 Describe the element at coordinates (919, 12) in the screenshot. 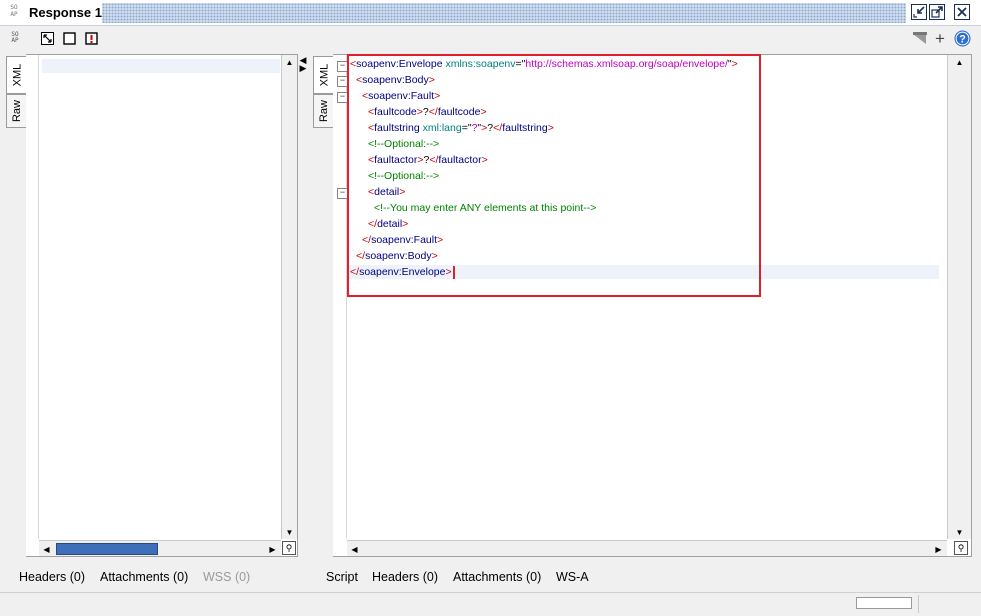

I see `minimize-window-icon` at that location.